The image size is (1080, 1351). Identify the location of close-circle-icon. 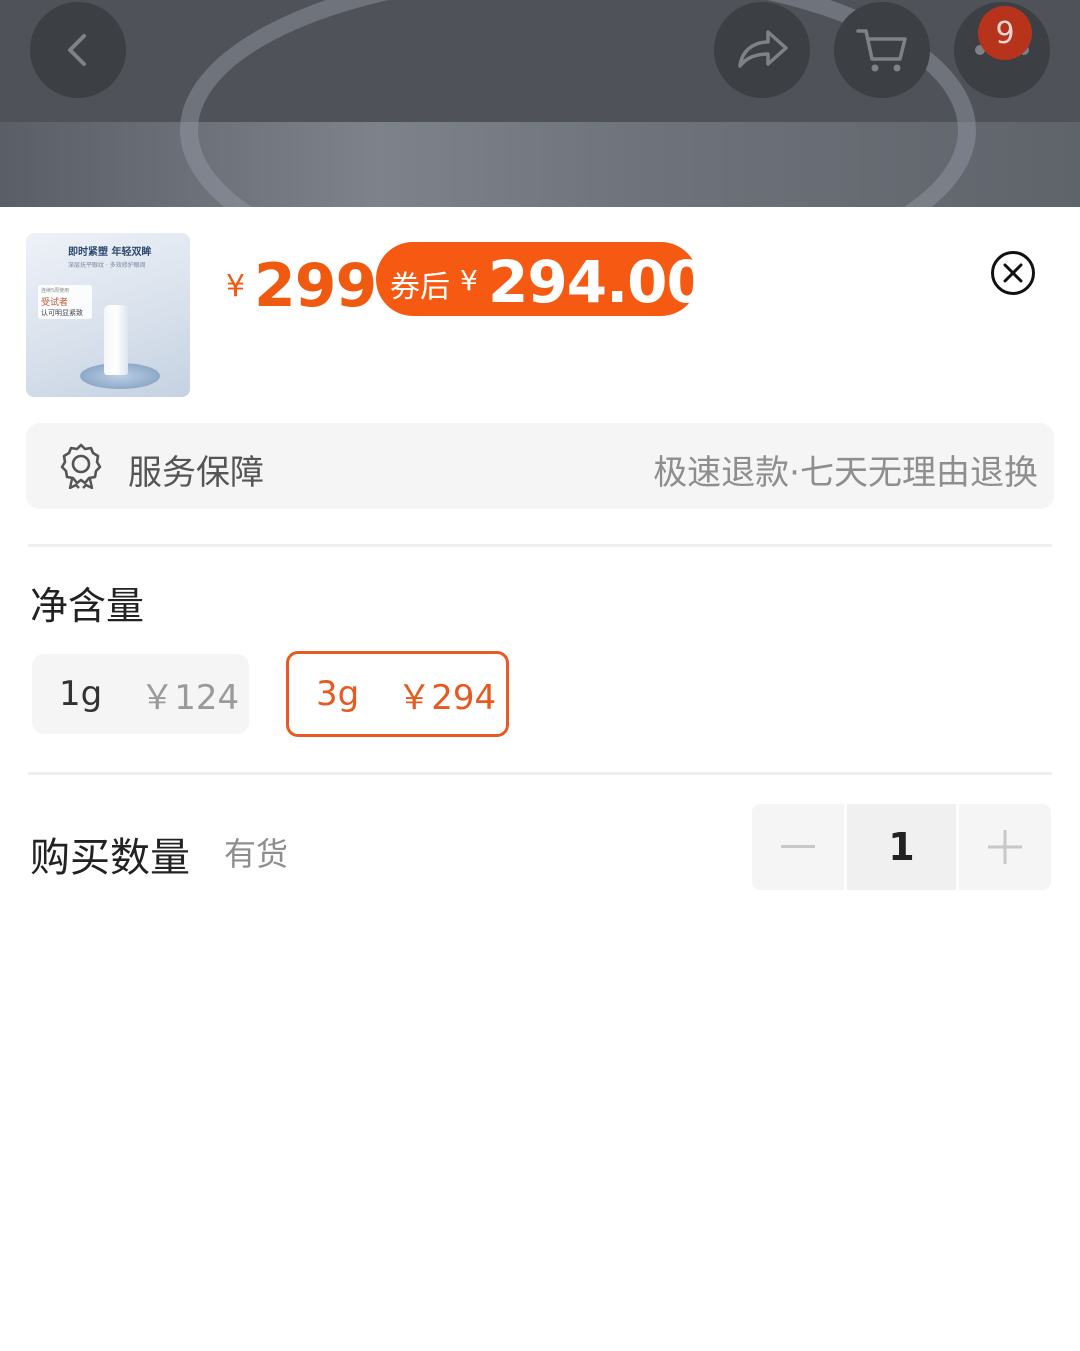
(1013, 273).